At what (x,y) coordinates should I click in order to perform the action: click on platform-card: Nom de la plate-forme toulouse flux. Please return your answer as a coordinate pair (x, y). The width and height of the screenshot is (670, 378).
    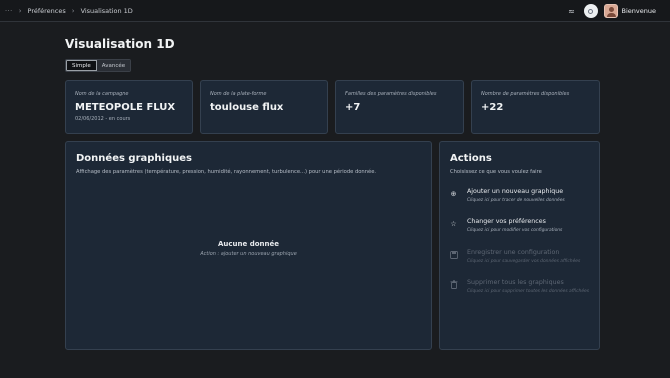
    Looking at the image, I should click on (264, 107).